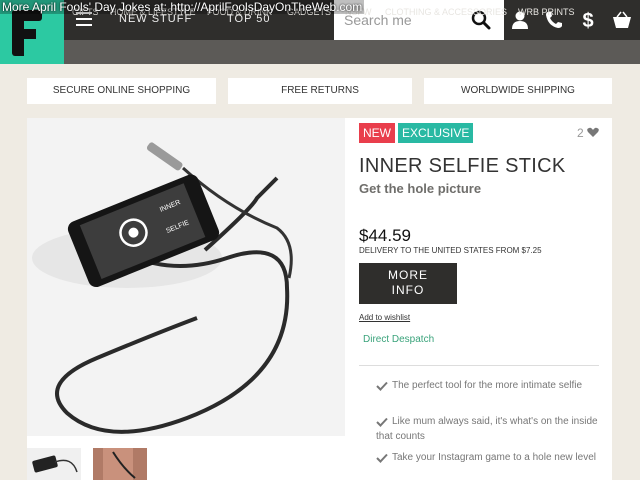 The image size is (640, 480). What do you see at coordinates (436, 133) in the screenshot?
I see `badge-exclusive: EXCLUSIVE` at bounding box center [436, 133].